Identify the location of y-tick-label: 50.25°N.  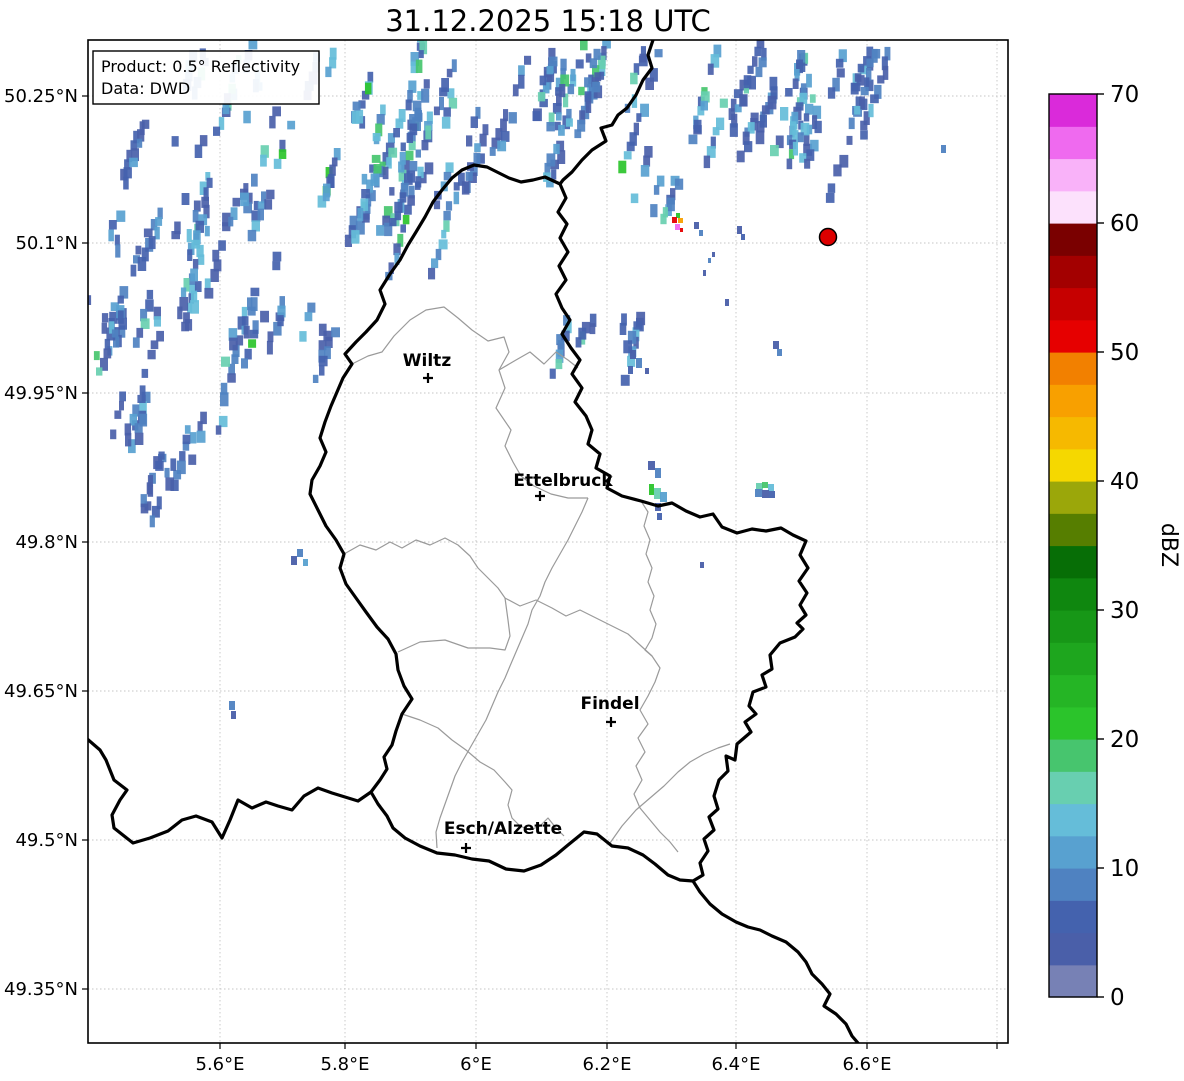
(41, 96).